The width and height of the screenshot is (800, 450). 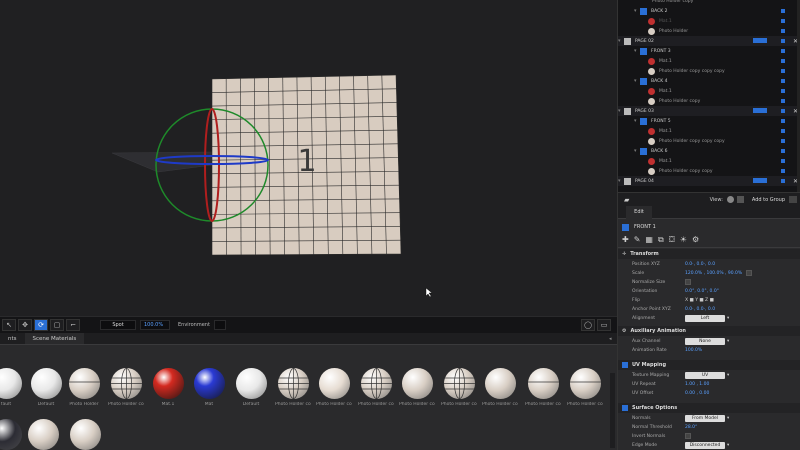 What do you see at coordinates (709, 254) in the screenshot?
I see `transform-section-header: ✛ Transform` at bounding box center [709, 254].